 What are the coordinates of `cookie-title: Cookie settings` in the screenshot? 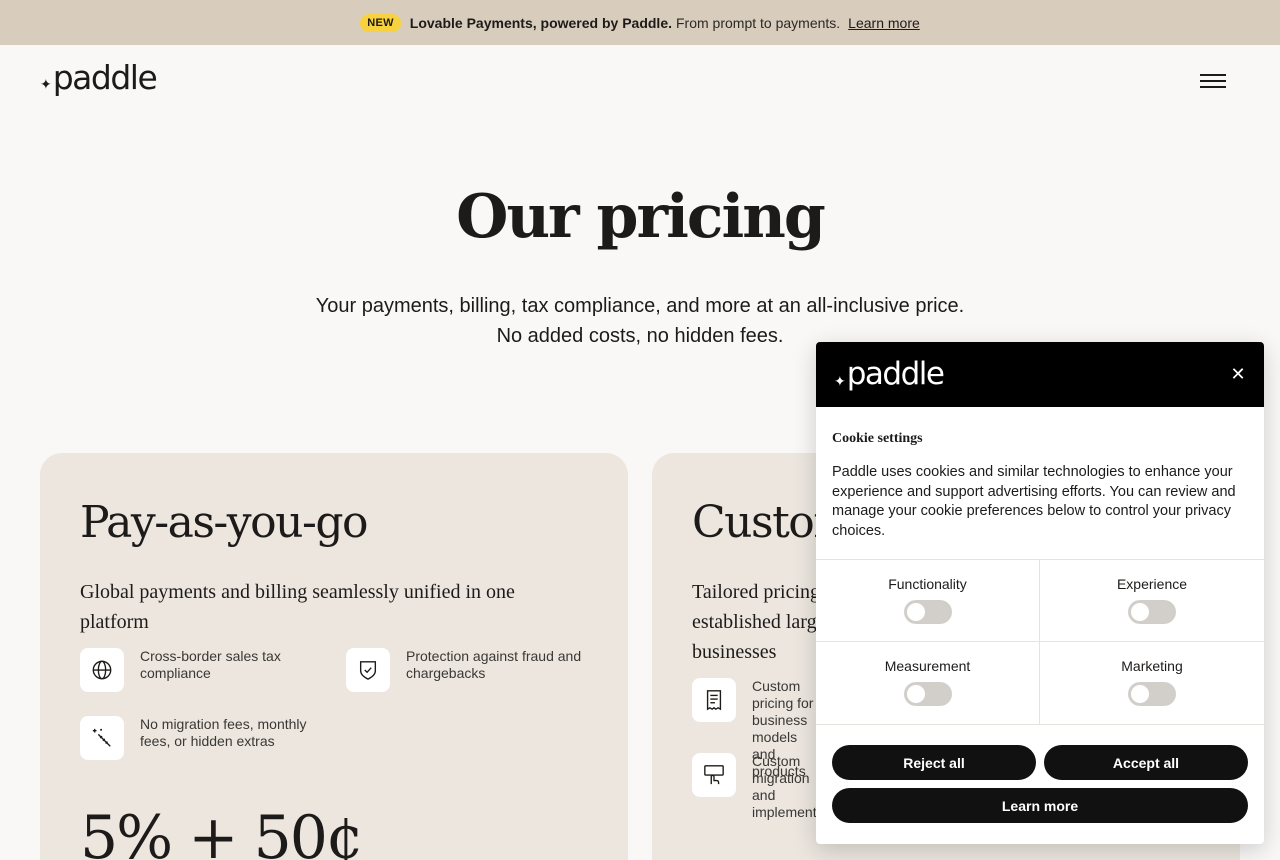 It's located at (877, 438).